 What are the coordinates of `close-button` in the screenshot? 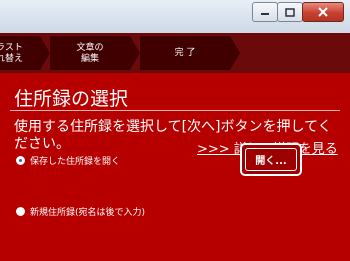 It's located at (323, 12).